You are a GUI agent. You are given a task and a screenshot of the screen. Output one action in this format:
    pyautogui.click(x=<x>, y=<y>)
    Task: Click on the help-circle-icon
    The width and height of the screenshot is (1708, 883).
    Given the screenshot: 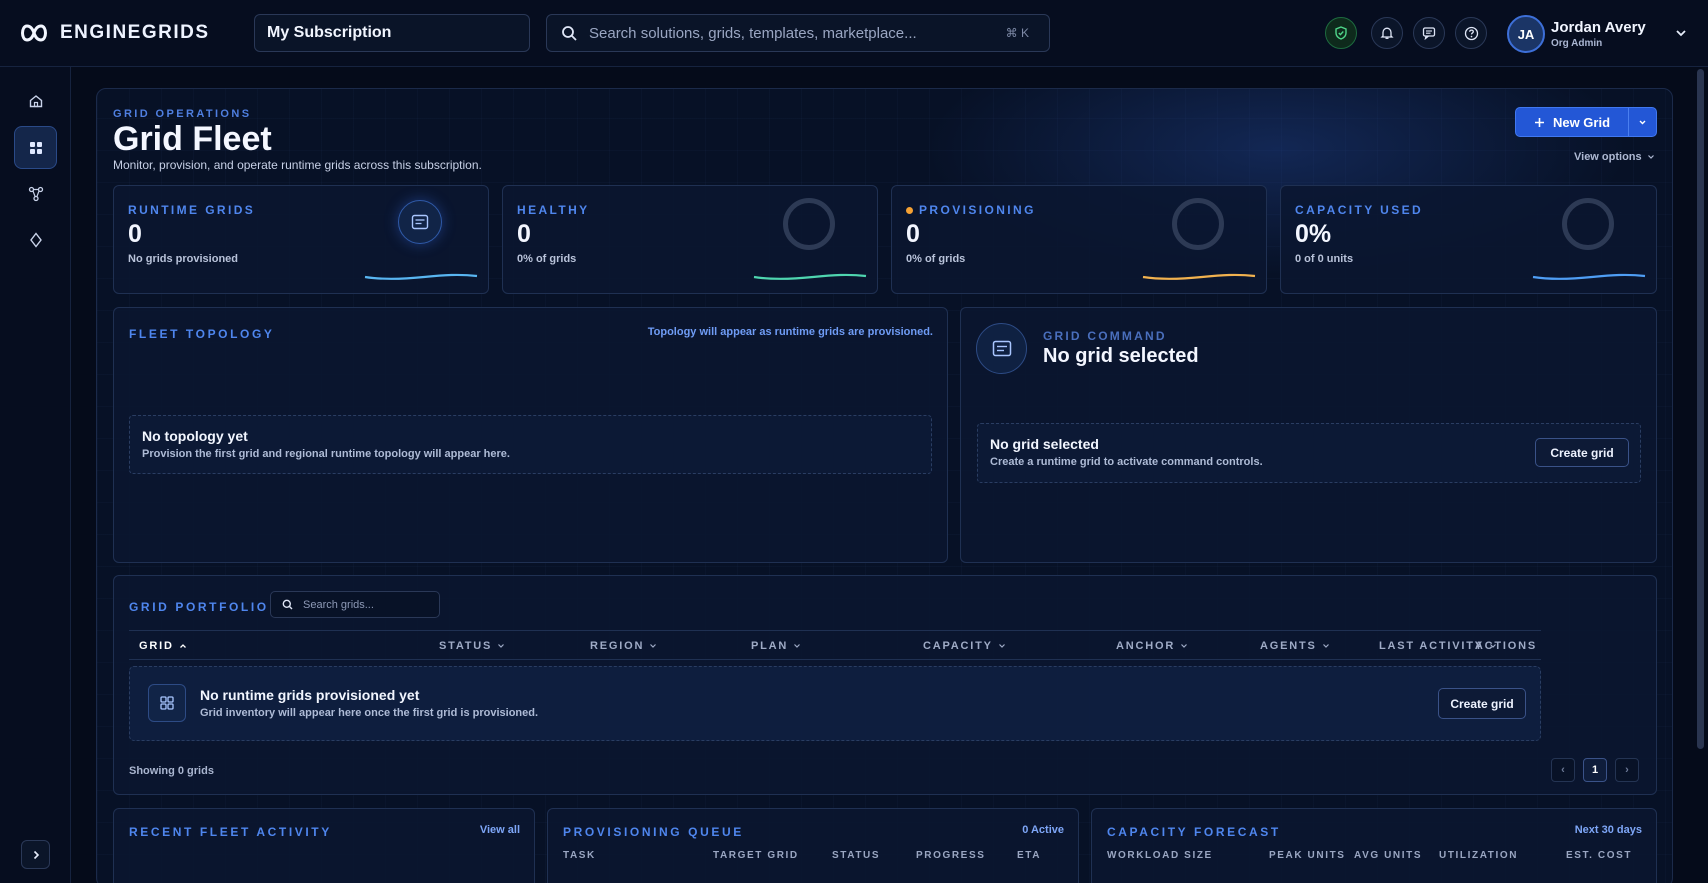 What is the action you would take?
    pyautogui.click(x=1471, y=33)
    